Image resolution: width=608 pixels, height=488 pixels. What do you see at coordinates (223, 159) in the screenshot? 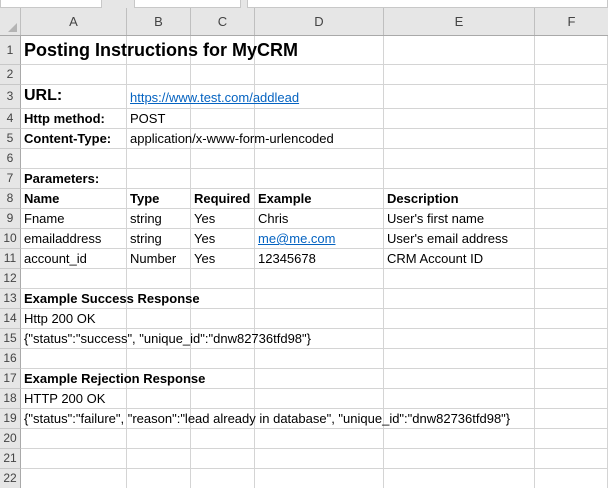
I see `cell-c6` at bounding box center [223, 159].